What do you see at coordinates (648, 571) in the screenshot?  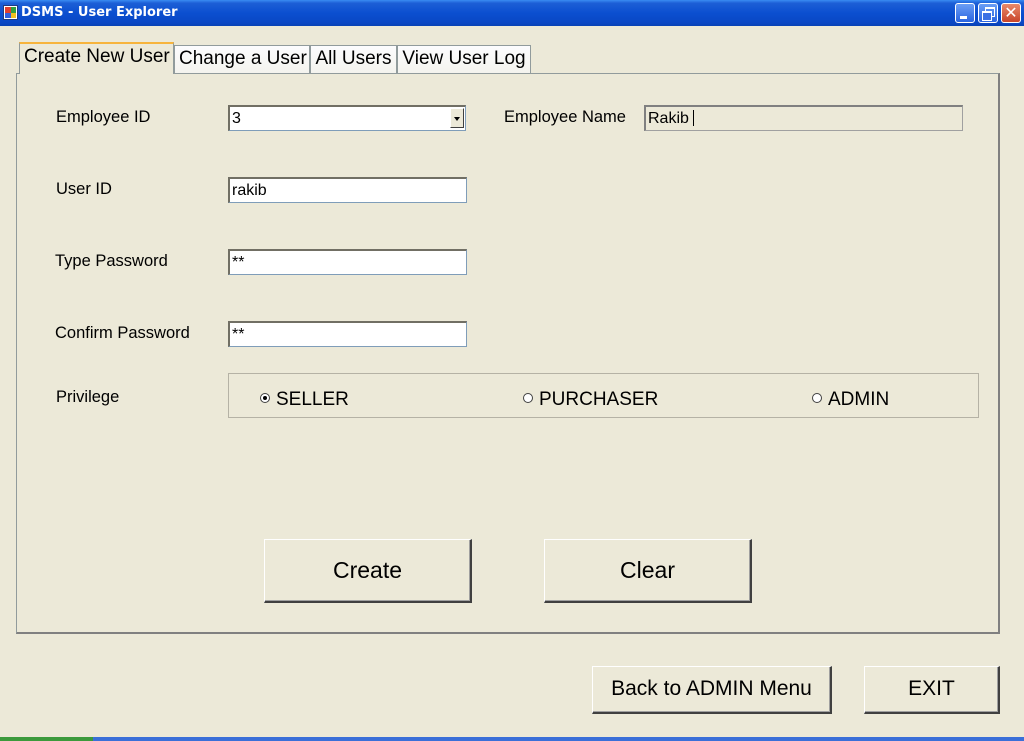 I see `clear-button: Clear` at bounding box center [648, 571].